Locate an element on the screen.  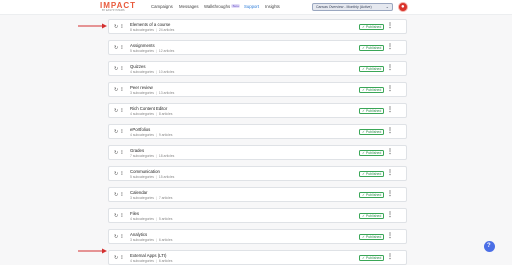
help-icon: ? is located at coordinates (489, 245).